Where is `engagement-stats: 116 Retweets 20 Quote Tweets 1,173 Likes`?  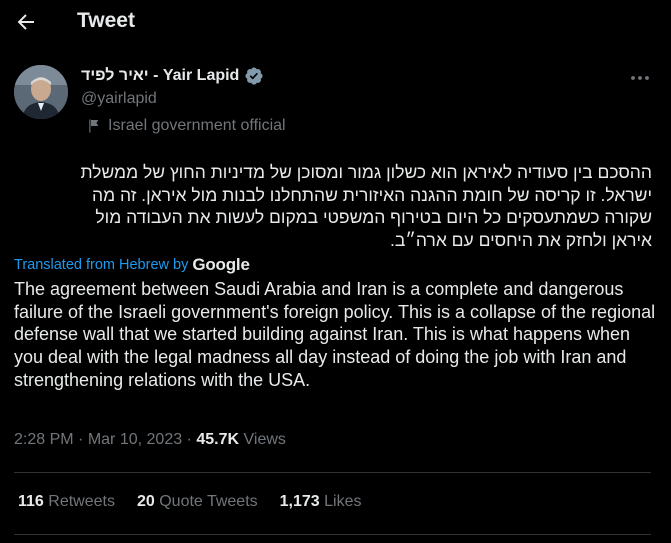 engagement-stats: 116 Retweets 20 Quote Tweets 1,173 Likes is located at coordinates (190, 502).